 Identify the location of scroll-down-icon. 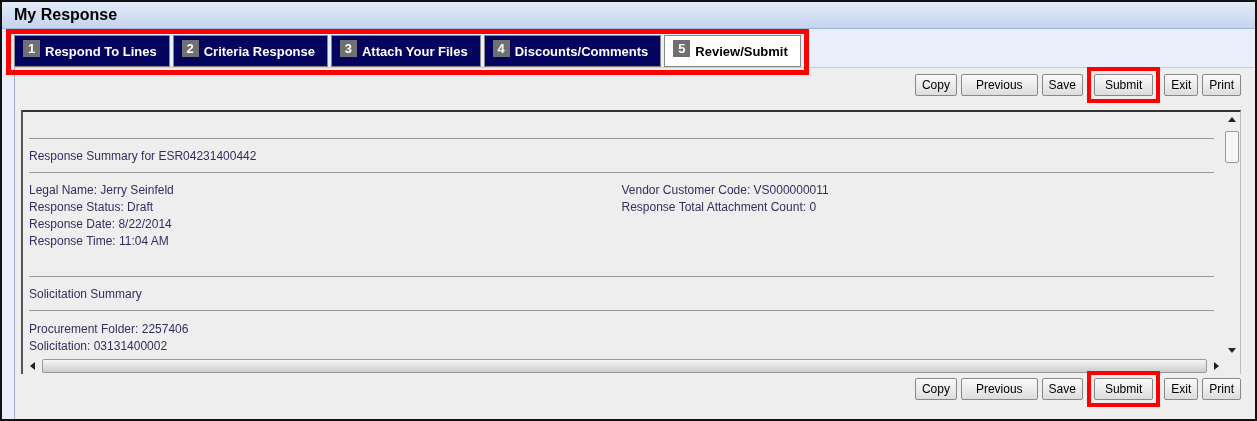
(1232, 350).